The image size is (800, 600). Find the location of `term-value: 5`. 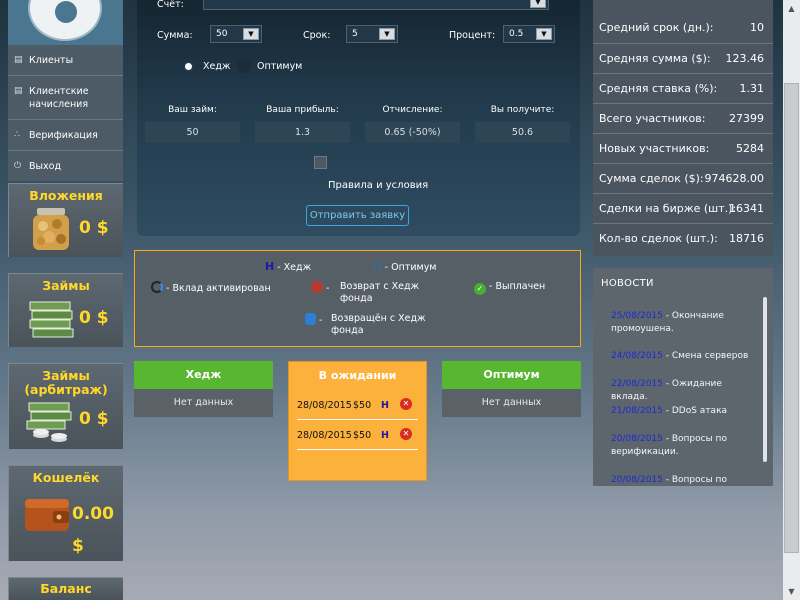

term-value: 5 is located at coordinates (355, 34).